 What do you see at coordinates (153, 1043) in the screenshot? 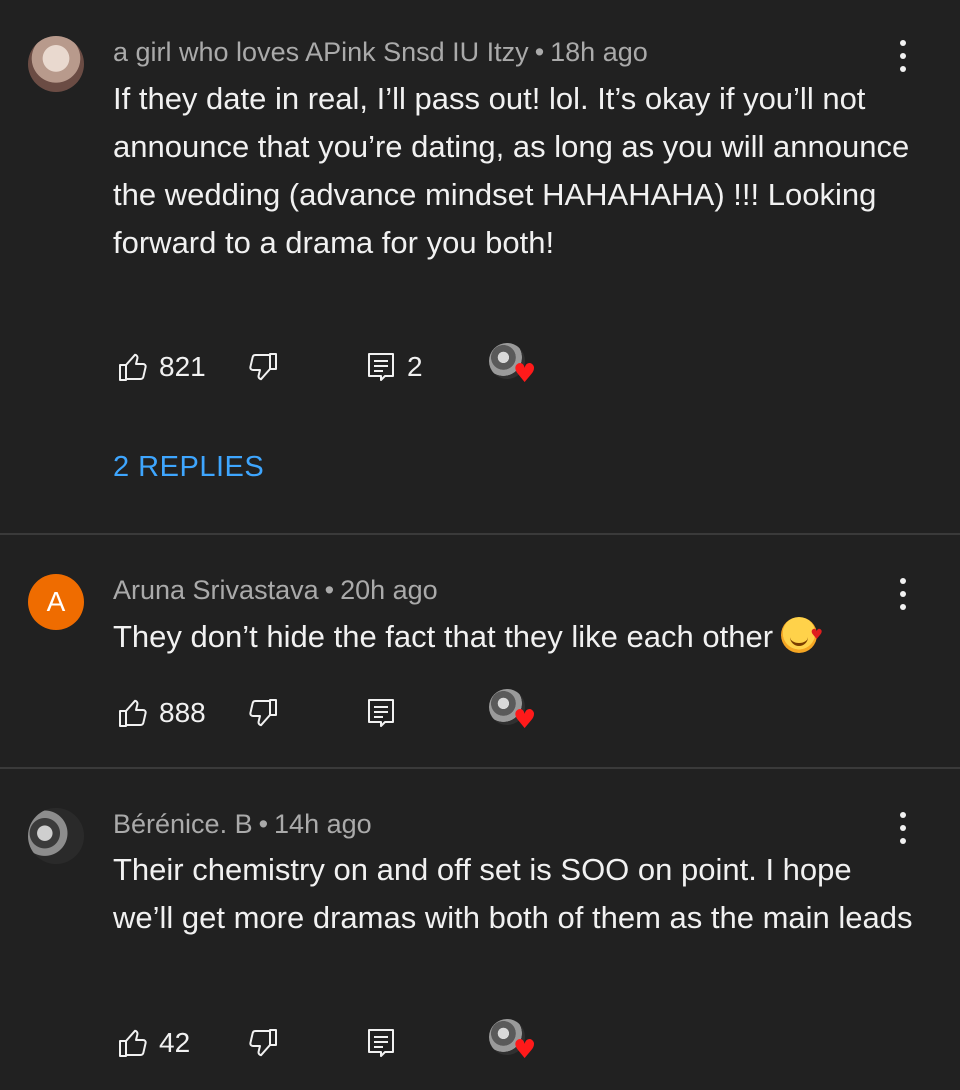
I see `like-button: 42` at bounding box center [153, 1043].